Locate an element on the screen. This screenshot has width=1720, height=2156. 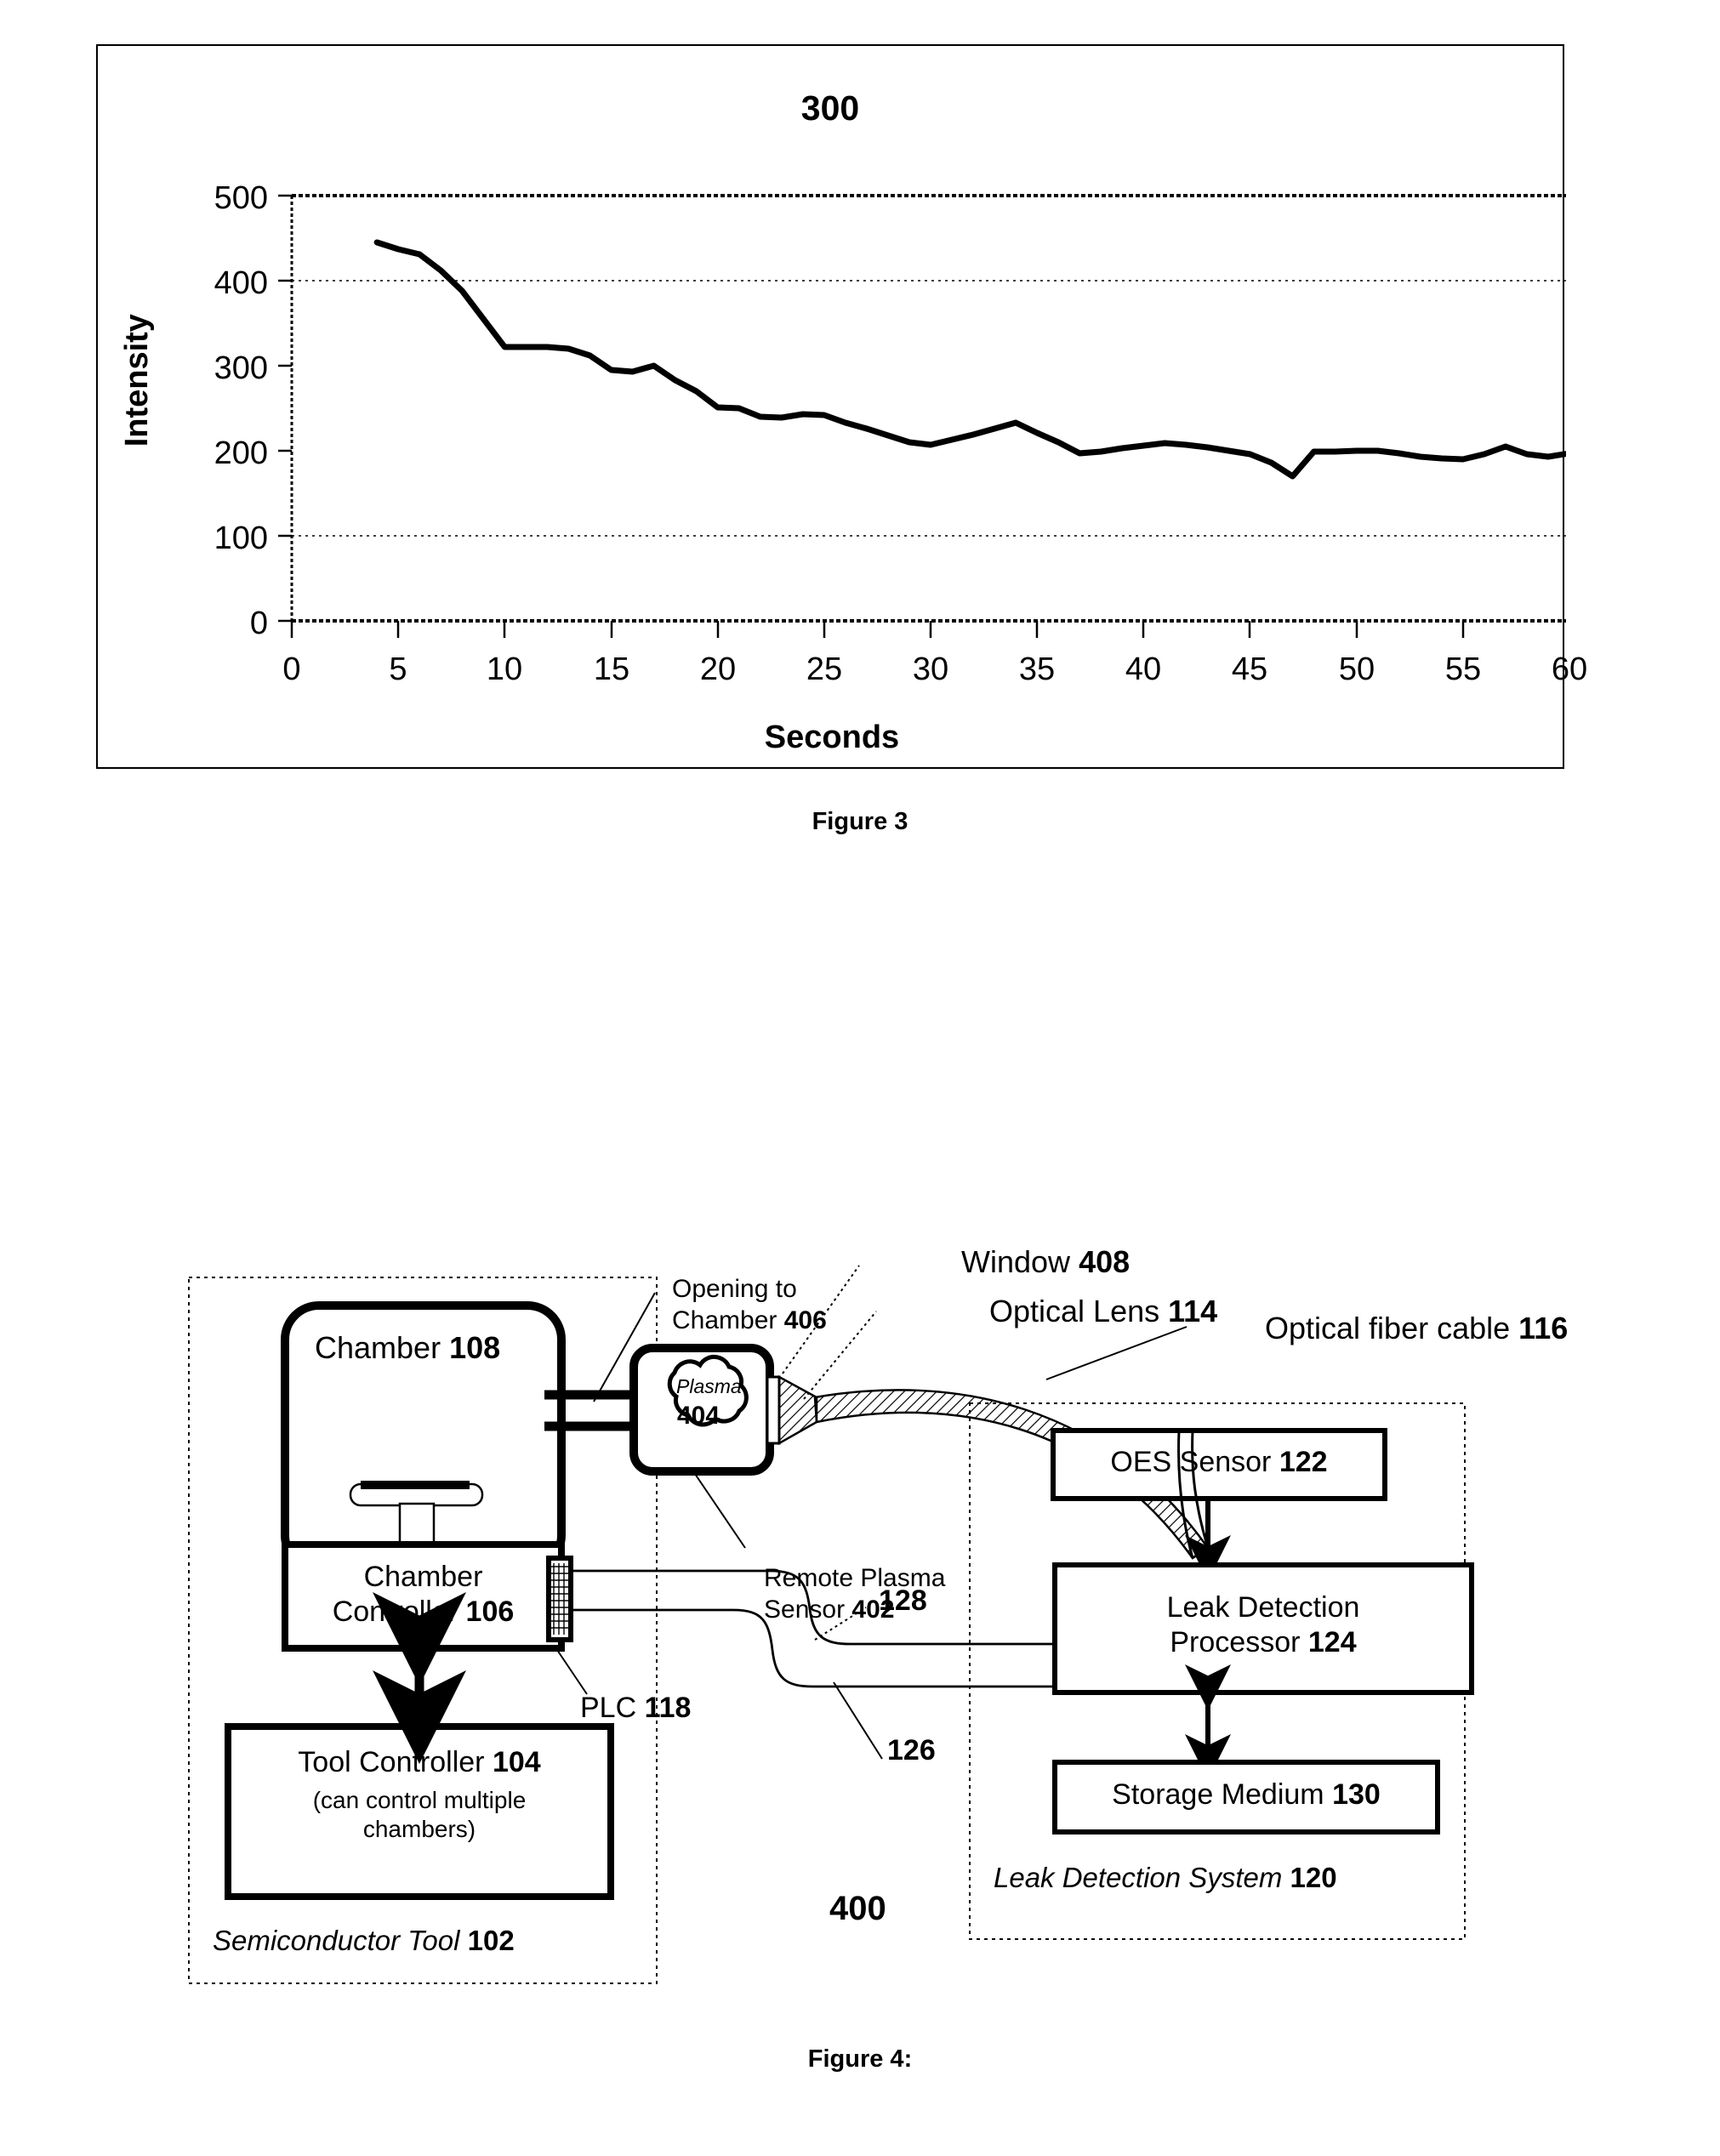
leader-plc is located at coordinates (572, 1672).